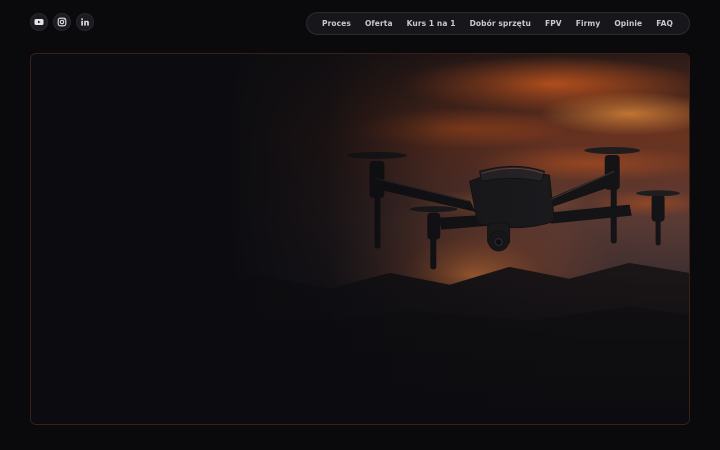 This screenshot has width=720, height=450. I want to click on instagram-icon, so click(62, 22).